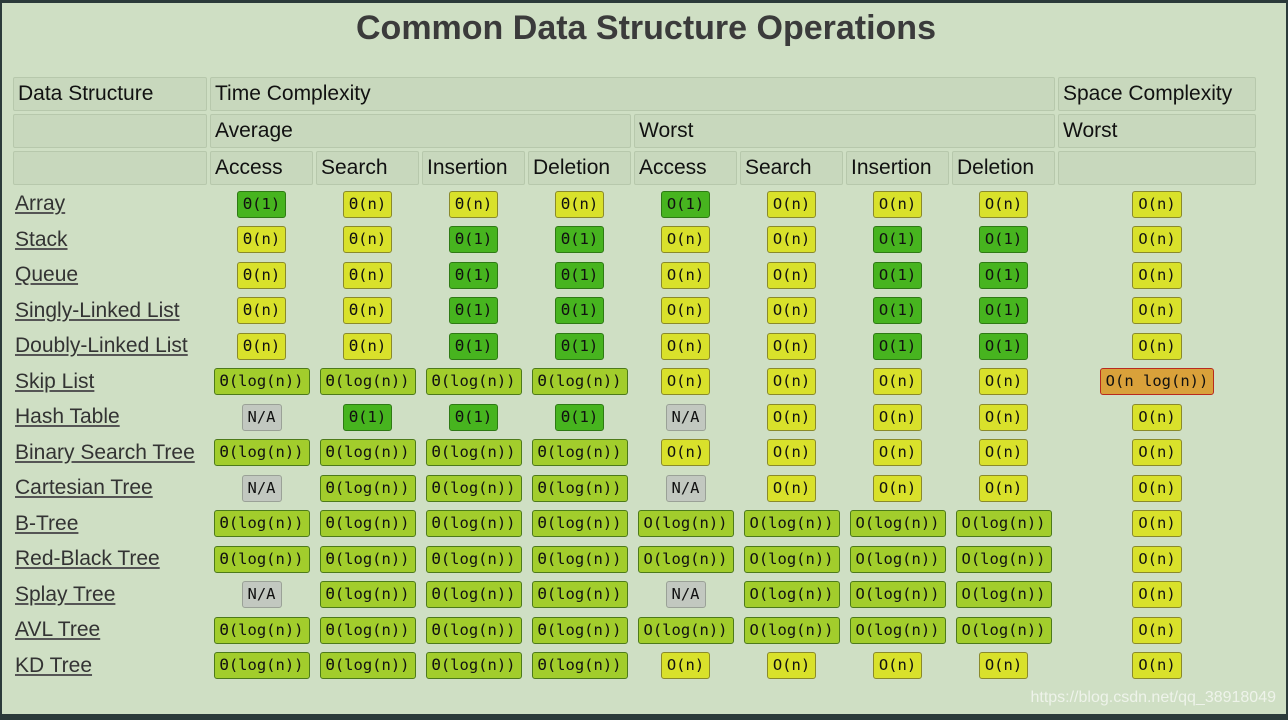  Describe the element at coordinates (110, 524) in the screenshot. I see `row-name-cell: B-Tree` at that location.